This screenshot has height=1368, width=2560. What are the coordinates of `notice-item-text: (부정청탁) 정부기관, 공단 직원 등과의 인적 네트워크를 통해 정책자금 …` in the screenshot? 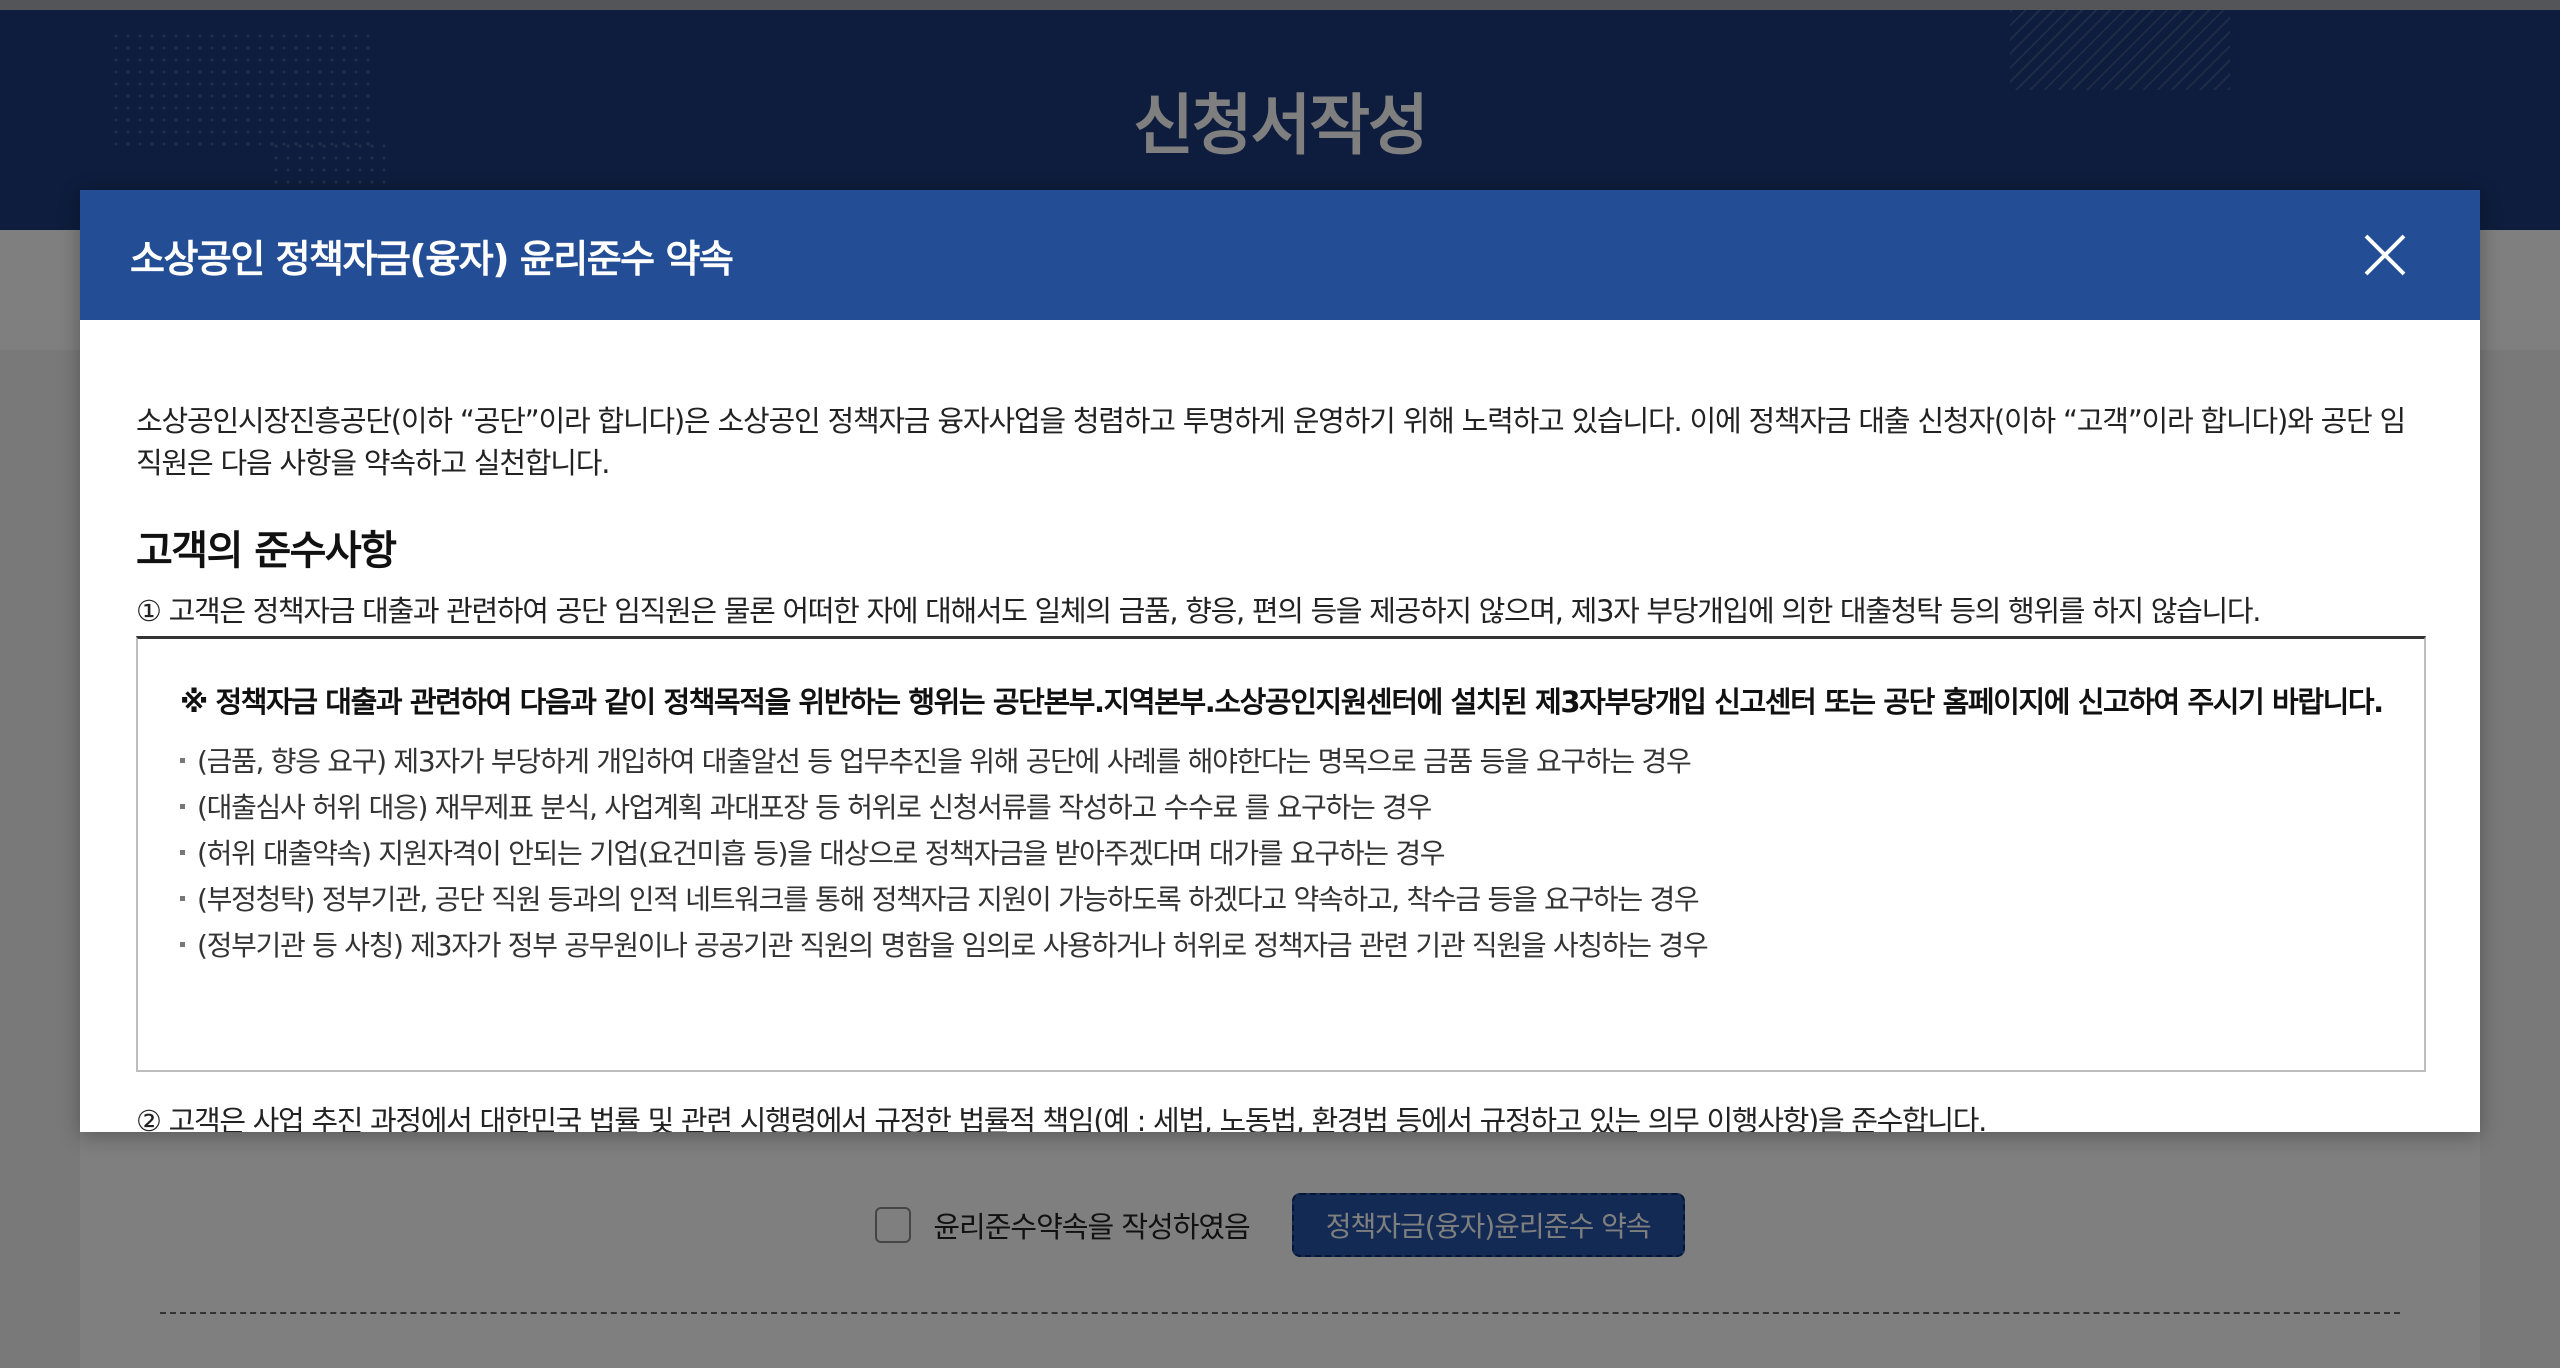 It's located at (948, 899).